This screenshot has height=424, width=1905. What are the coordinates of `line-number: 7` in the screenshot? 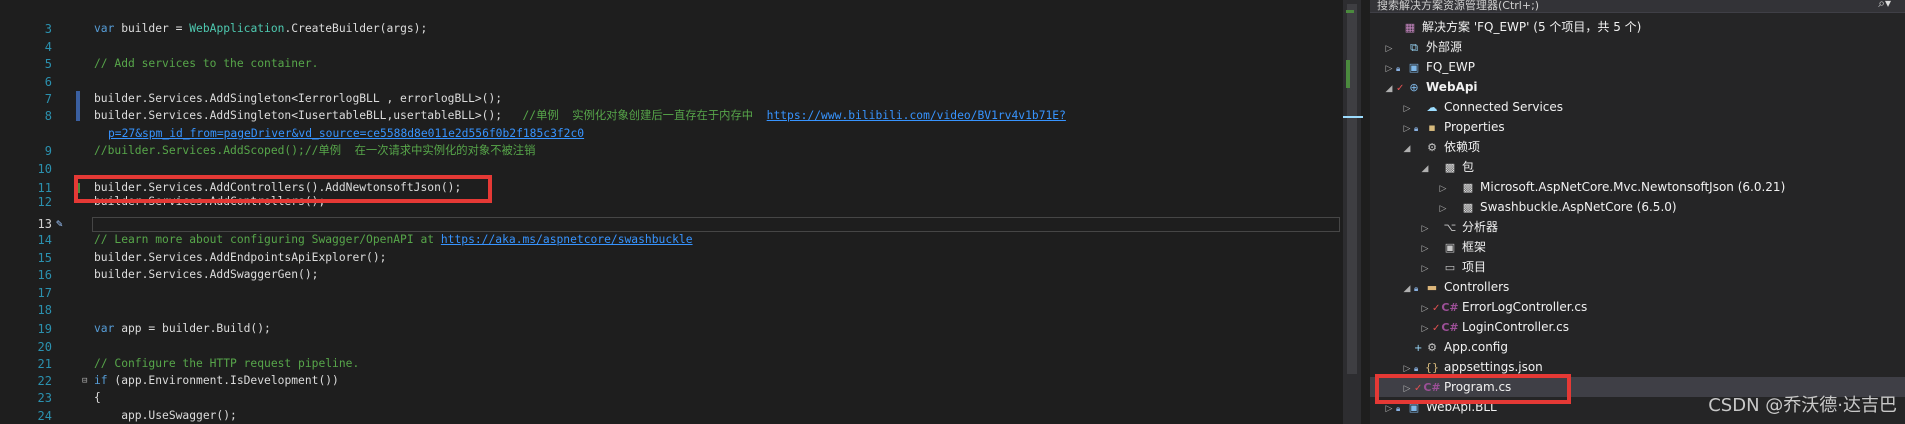 It's located at (48, 99).